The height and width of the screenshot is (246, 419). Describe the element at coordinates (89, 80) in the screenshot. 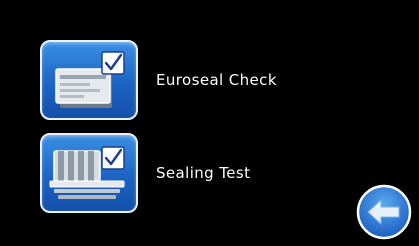

I see `euroseal-check-icon` at that location.